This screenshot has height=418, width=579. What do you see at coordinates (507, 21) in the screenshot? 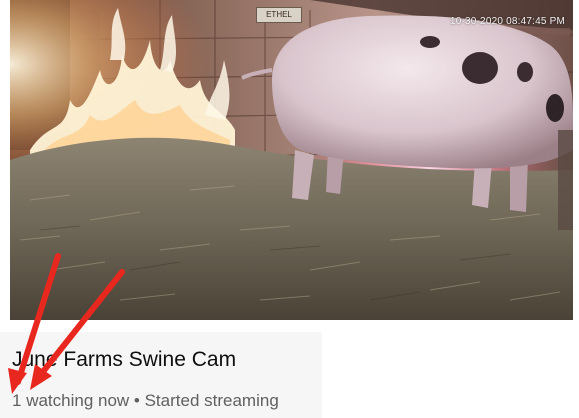
I see `video-timestamp: 10-30-2020 08:47:45 PM` at bounding box center [507, 21].